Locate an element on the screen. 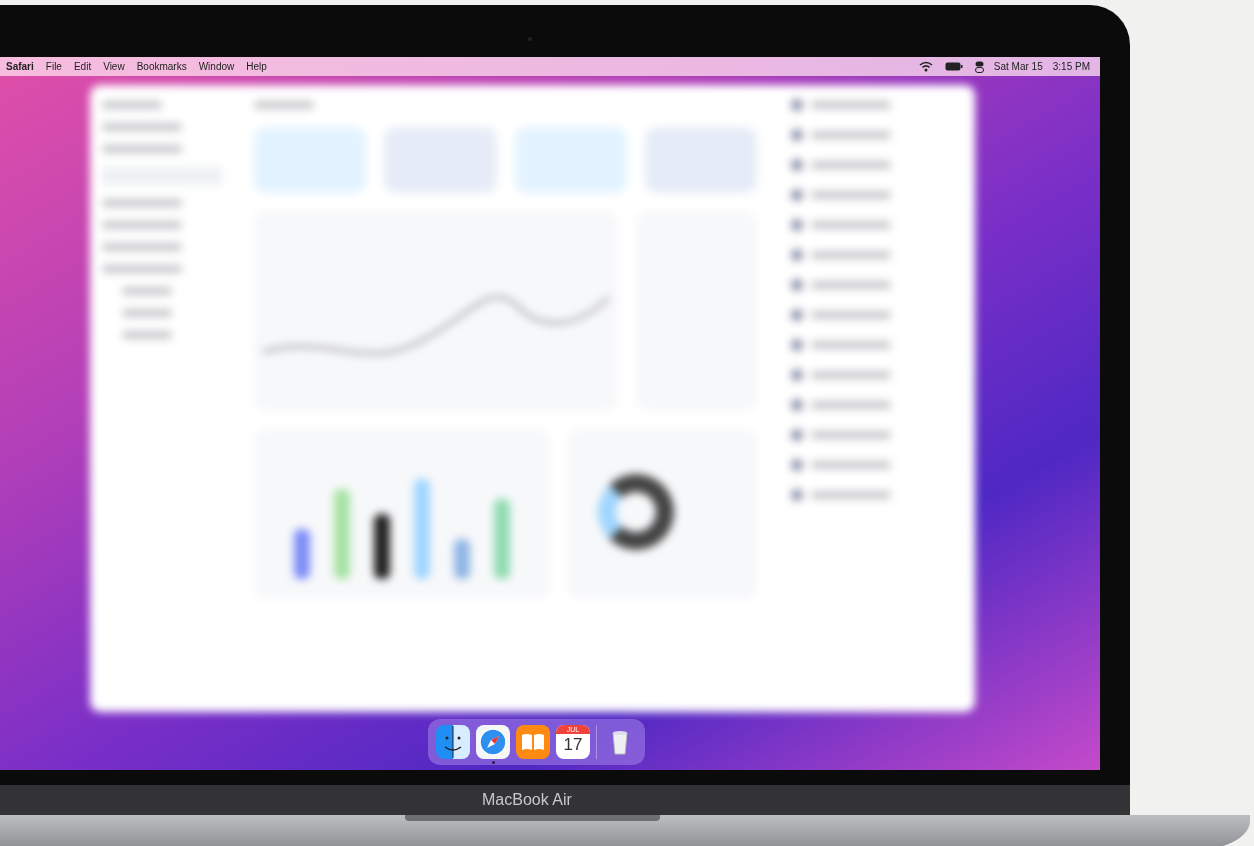 This screenshot has height=846, width=1254. menu-bar-time: 3:15 PM is located at coordinates (1071, 66).